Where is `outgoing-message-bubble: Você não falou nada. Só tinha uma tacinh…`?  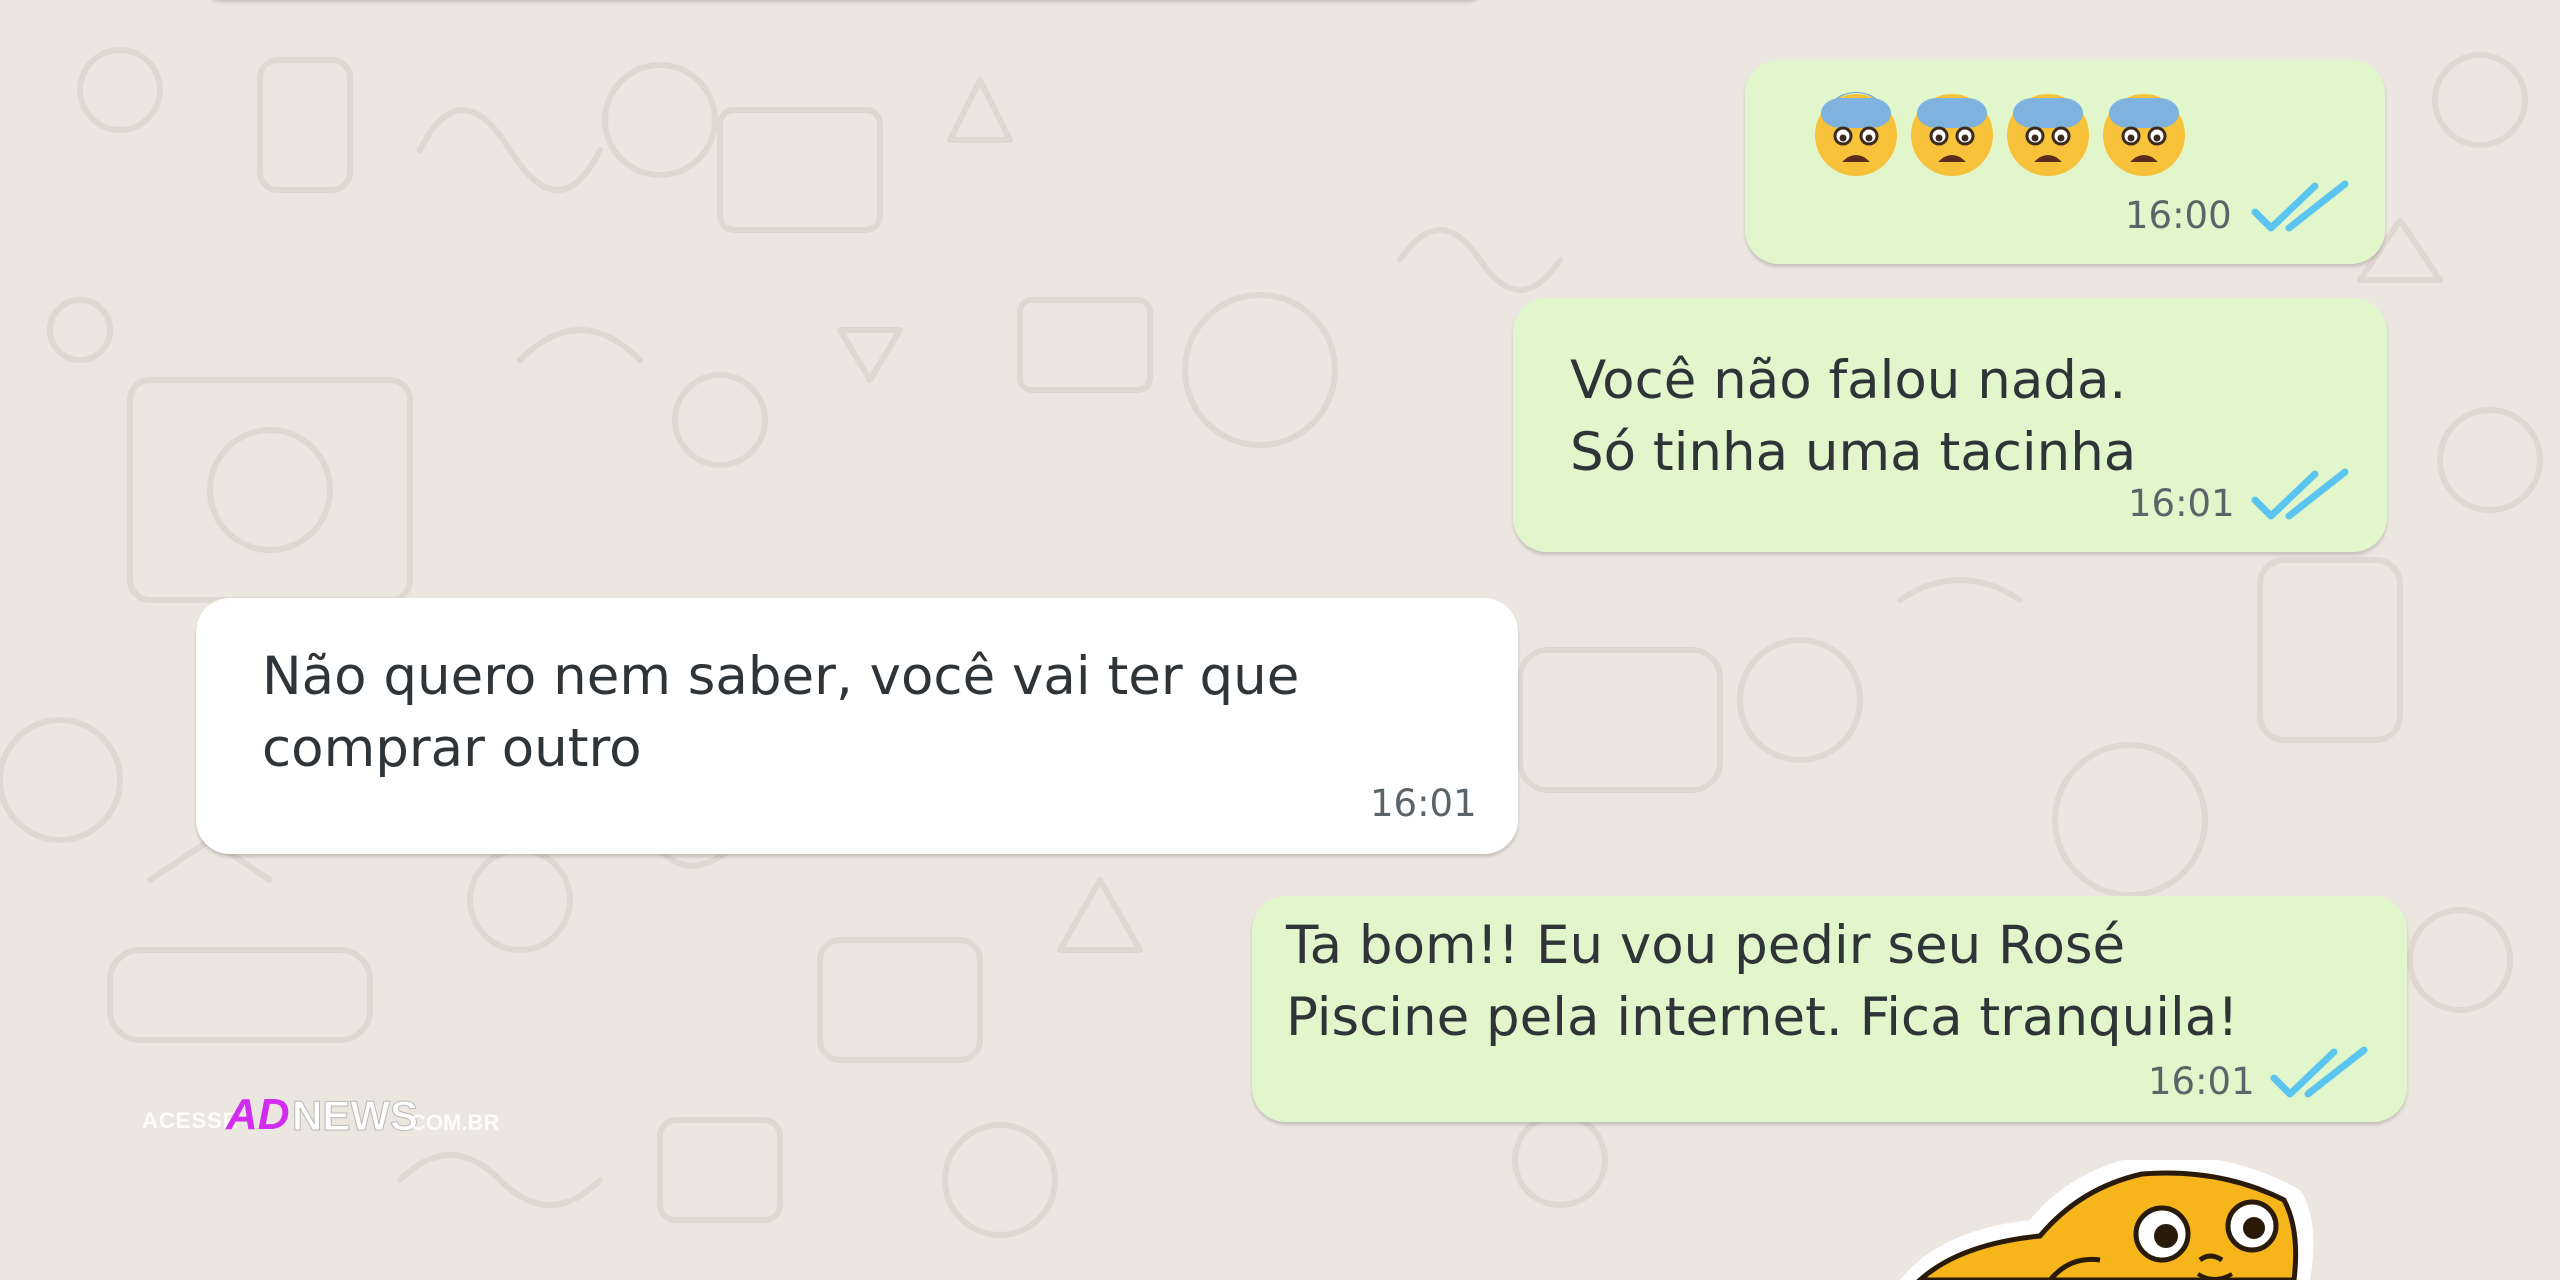 outgoing-message-bubble: Você não falou nada. Só tinha uma tacinh… is located at coordinates (1950, 425).